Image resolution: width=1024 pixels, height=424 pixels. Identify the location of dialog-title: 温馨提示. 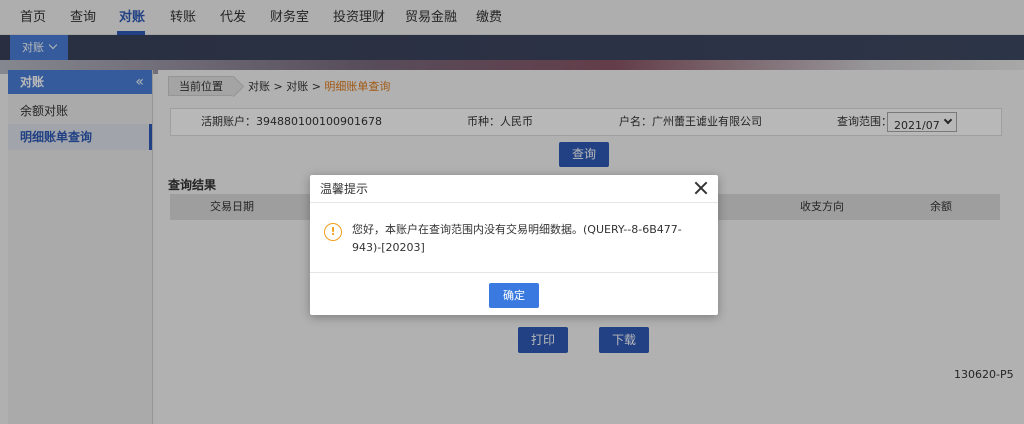
(344, 189).